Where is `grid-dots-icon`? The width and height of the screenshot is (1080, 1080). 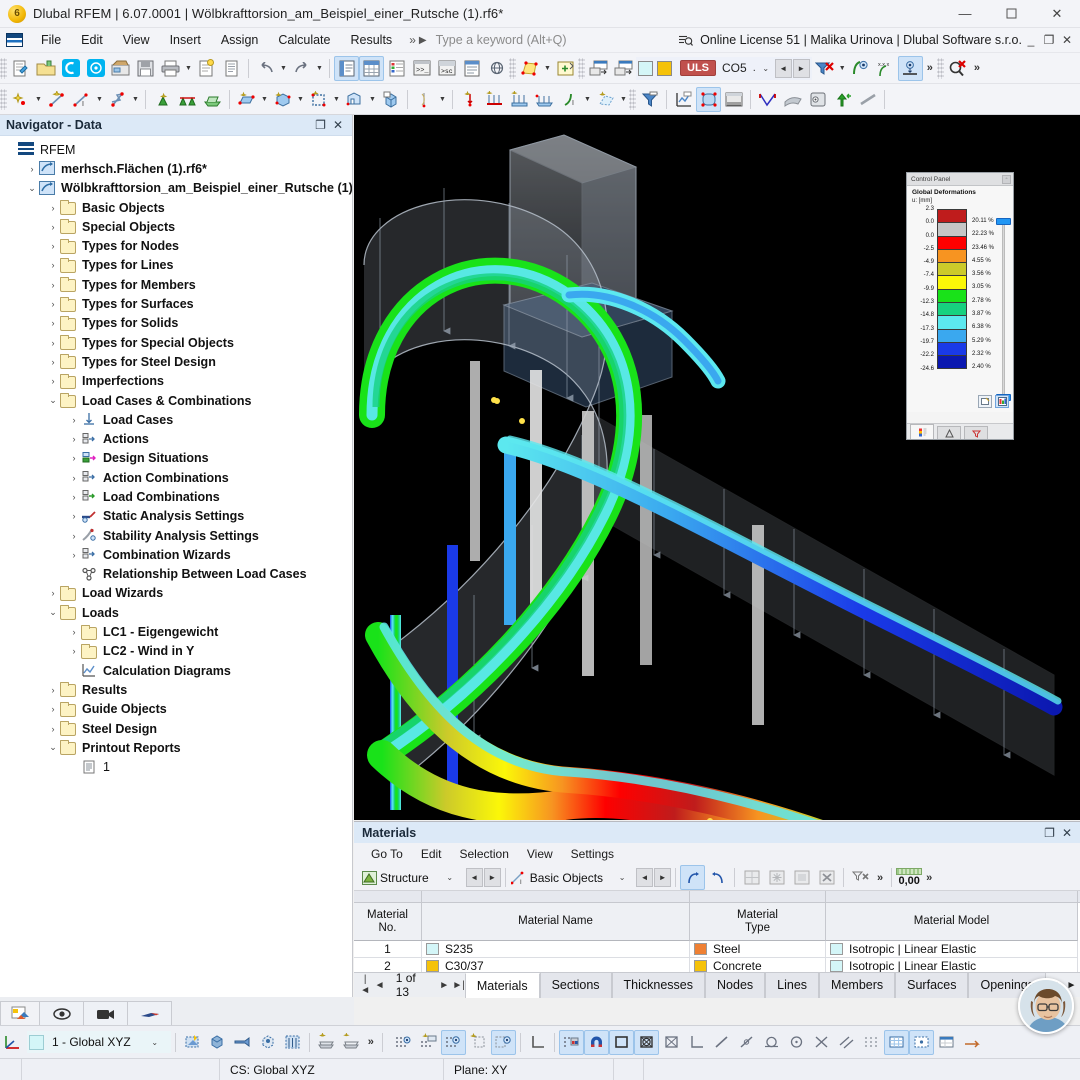
grid-dots-icon is located at coordinates (871, 1042).